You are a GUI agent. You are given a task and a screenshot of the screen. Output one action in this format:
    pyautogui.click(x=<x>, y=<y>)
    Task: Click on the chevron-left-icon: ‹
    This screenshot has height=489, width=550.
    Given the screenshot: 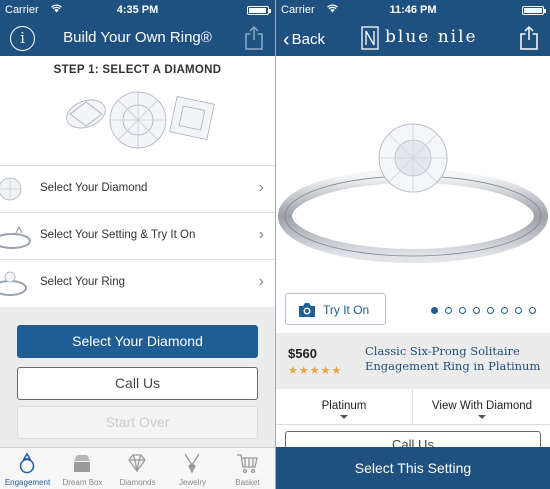 What is the action you would take?
    pyautogui.click(x=286, y=40)
    